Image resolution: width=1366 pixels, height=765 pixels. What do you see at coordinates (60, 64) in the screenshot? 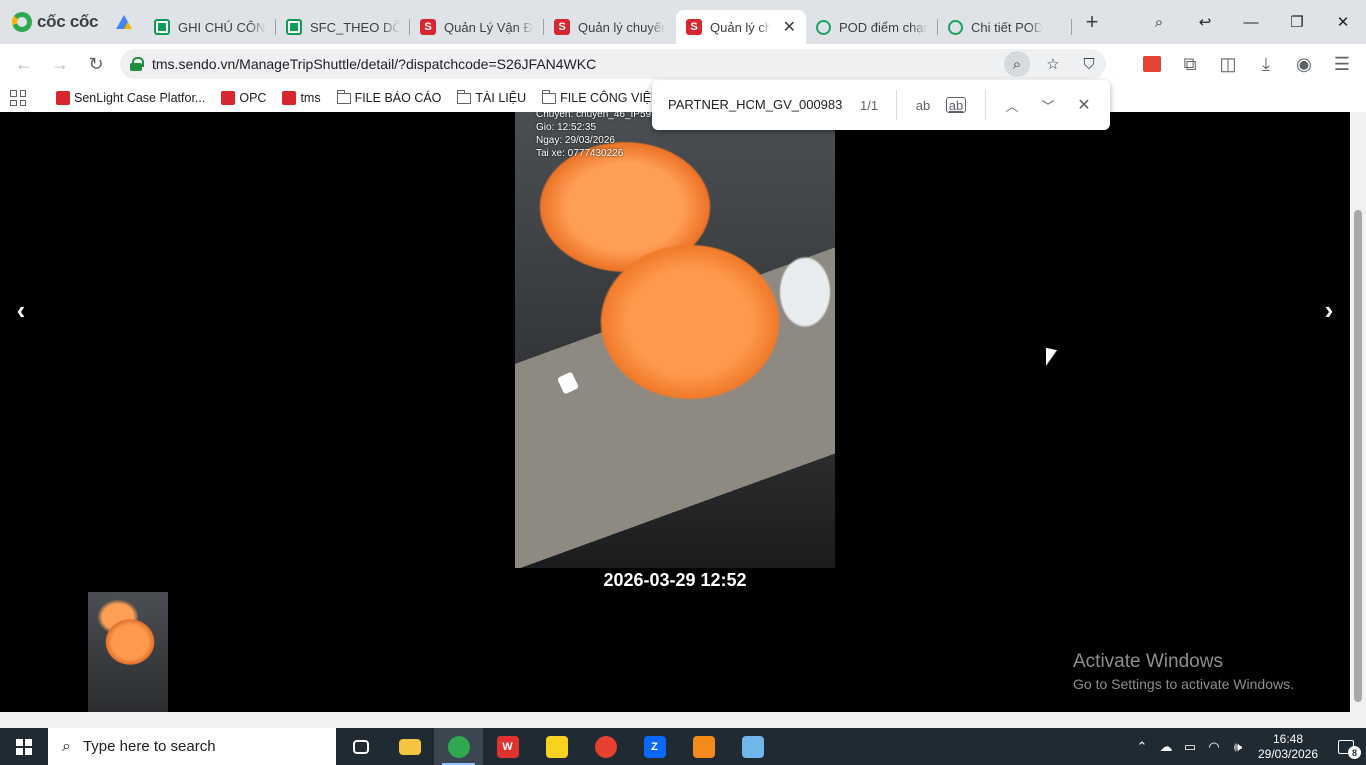
I see `forward-icon: →` at bounding box center [60, 64].